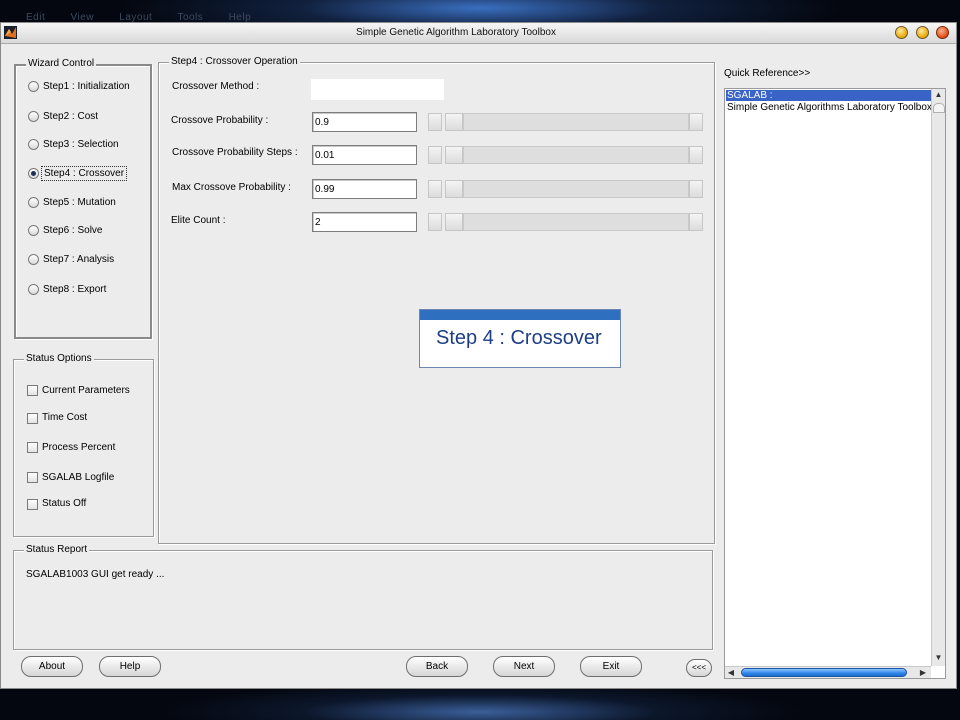 Image resolution: width=960 pixels, height=720 pixels. I want to click on collapse-panel-button: <<<, so click(699, 668).